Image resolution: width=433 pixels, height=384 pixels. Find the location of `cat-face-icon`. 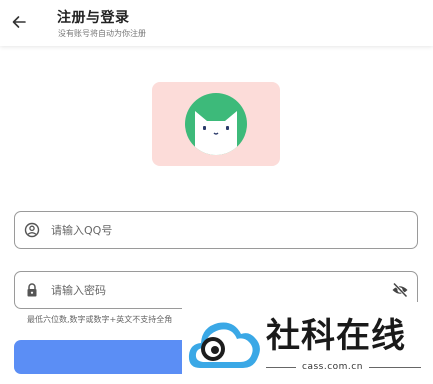

cat-face-icon is located at coordinates (216, 133).